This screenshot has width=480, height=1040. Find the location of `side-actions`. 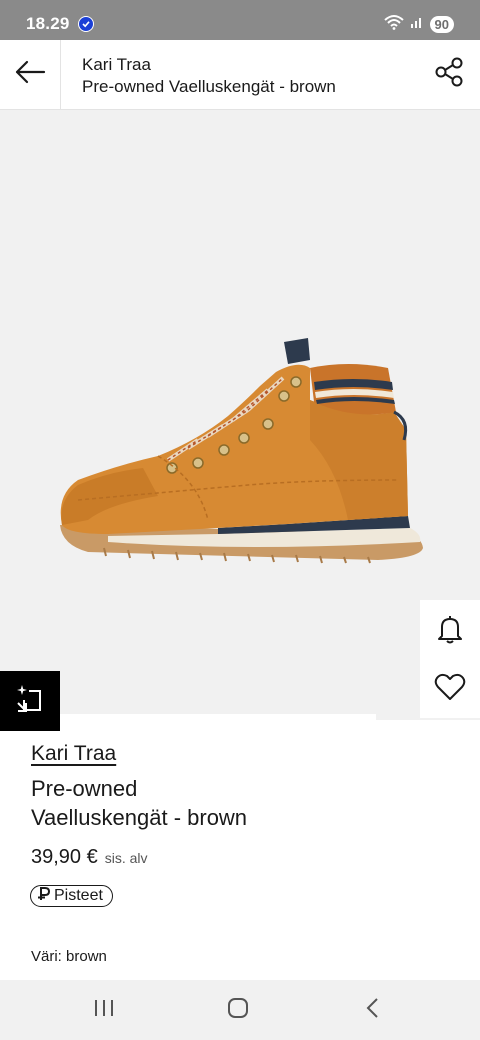

side-actions is located at coordinates (450, 659).